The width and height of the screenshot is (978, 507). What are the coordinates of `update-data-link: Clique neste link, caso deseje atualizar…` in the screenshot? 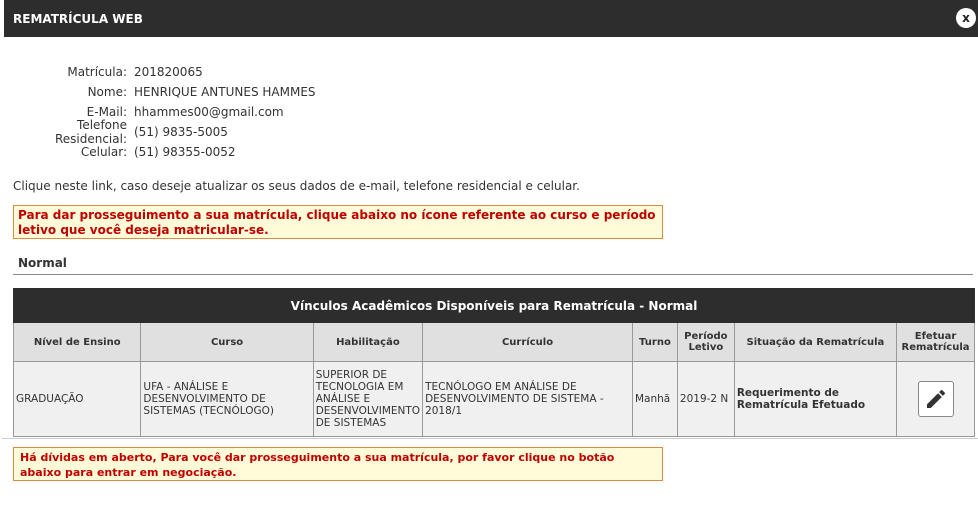 It's located at (296, 186).